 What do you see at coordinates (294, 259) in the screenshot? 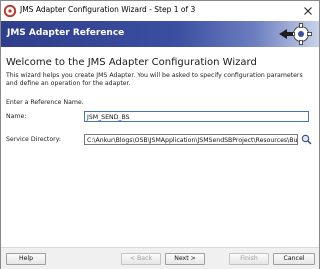
I see `cancel-button: Cancel` at bounding box center [294, 259].